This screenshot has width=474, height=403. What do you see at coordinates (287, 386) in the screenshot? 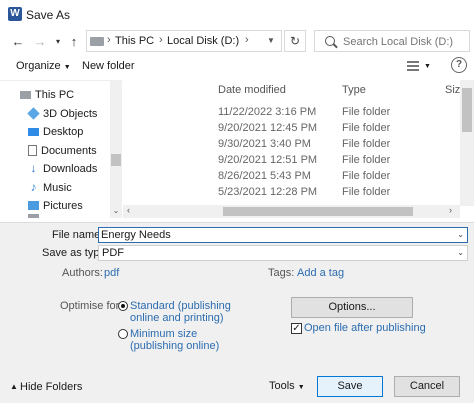
I see `tools-button: Tools ▼` at bounding box center [287, 386].